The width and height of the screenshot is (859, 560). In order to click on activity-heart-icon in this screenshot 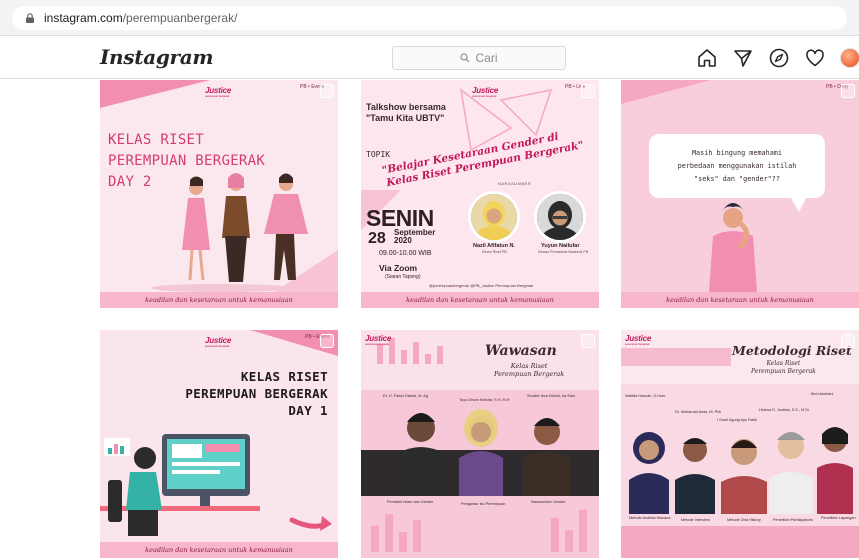, I will do `click(815, 58)`.